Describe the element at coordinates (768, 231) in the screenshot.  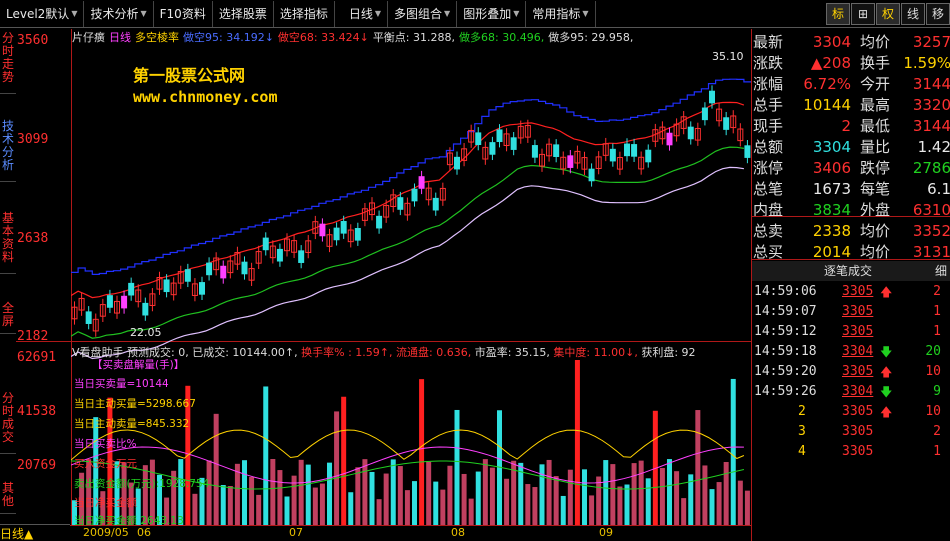
I see `quote-label: 总卖` at that location.